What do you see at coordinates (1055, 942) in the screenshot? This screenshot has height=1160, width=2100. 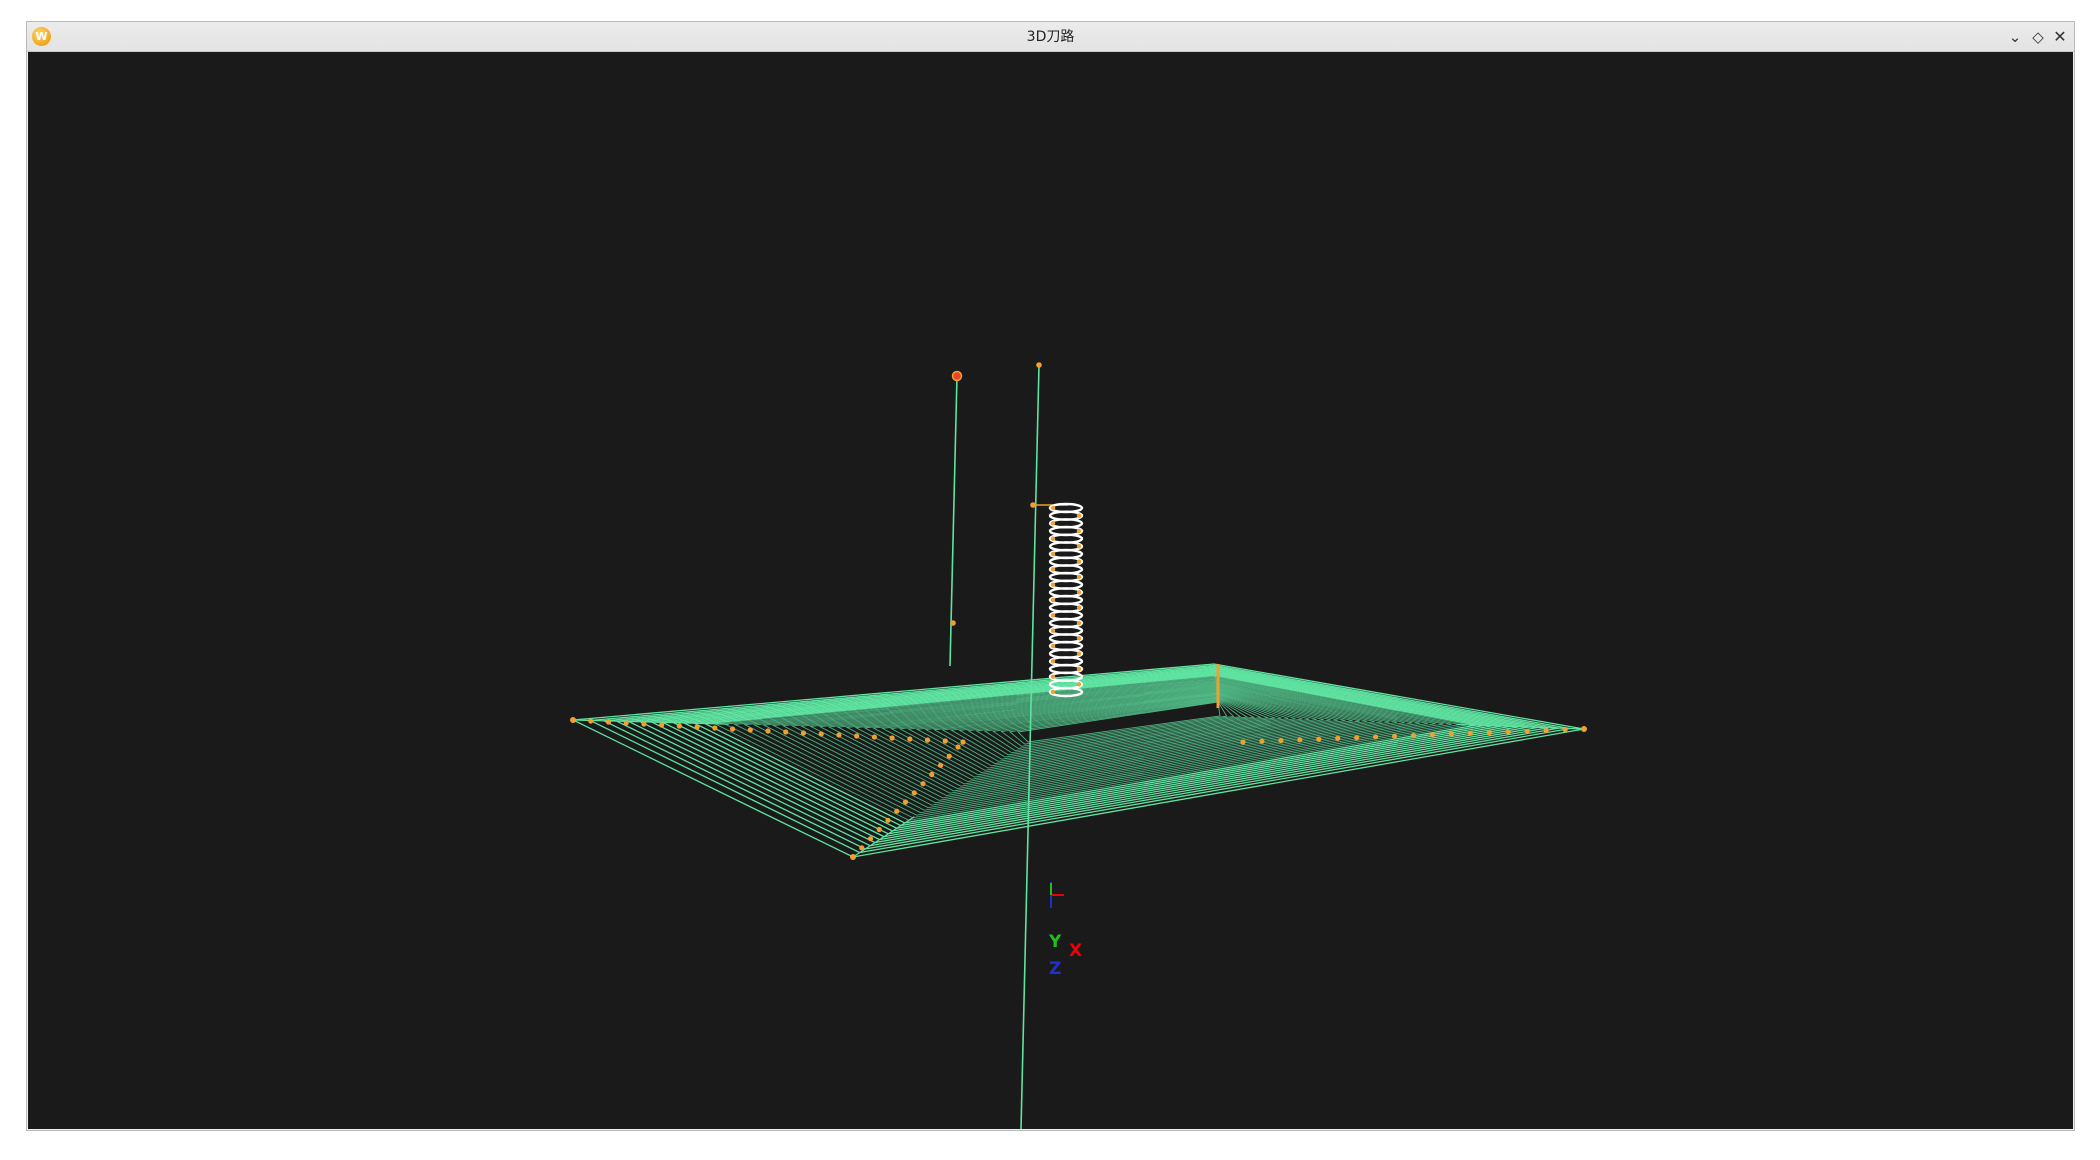 I see `y-axis-label: Y` at bounding box center [1055, 942].